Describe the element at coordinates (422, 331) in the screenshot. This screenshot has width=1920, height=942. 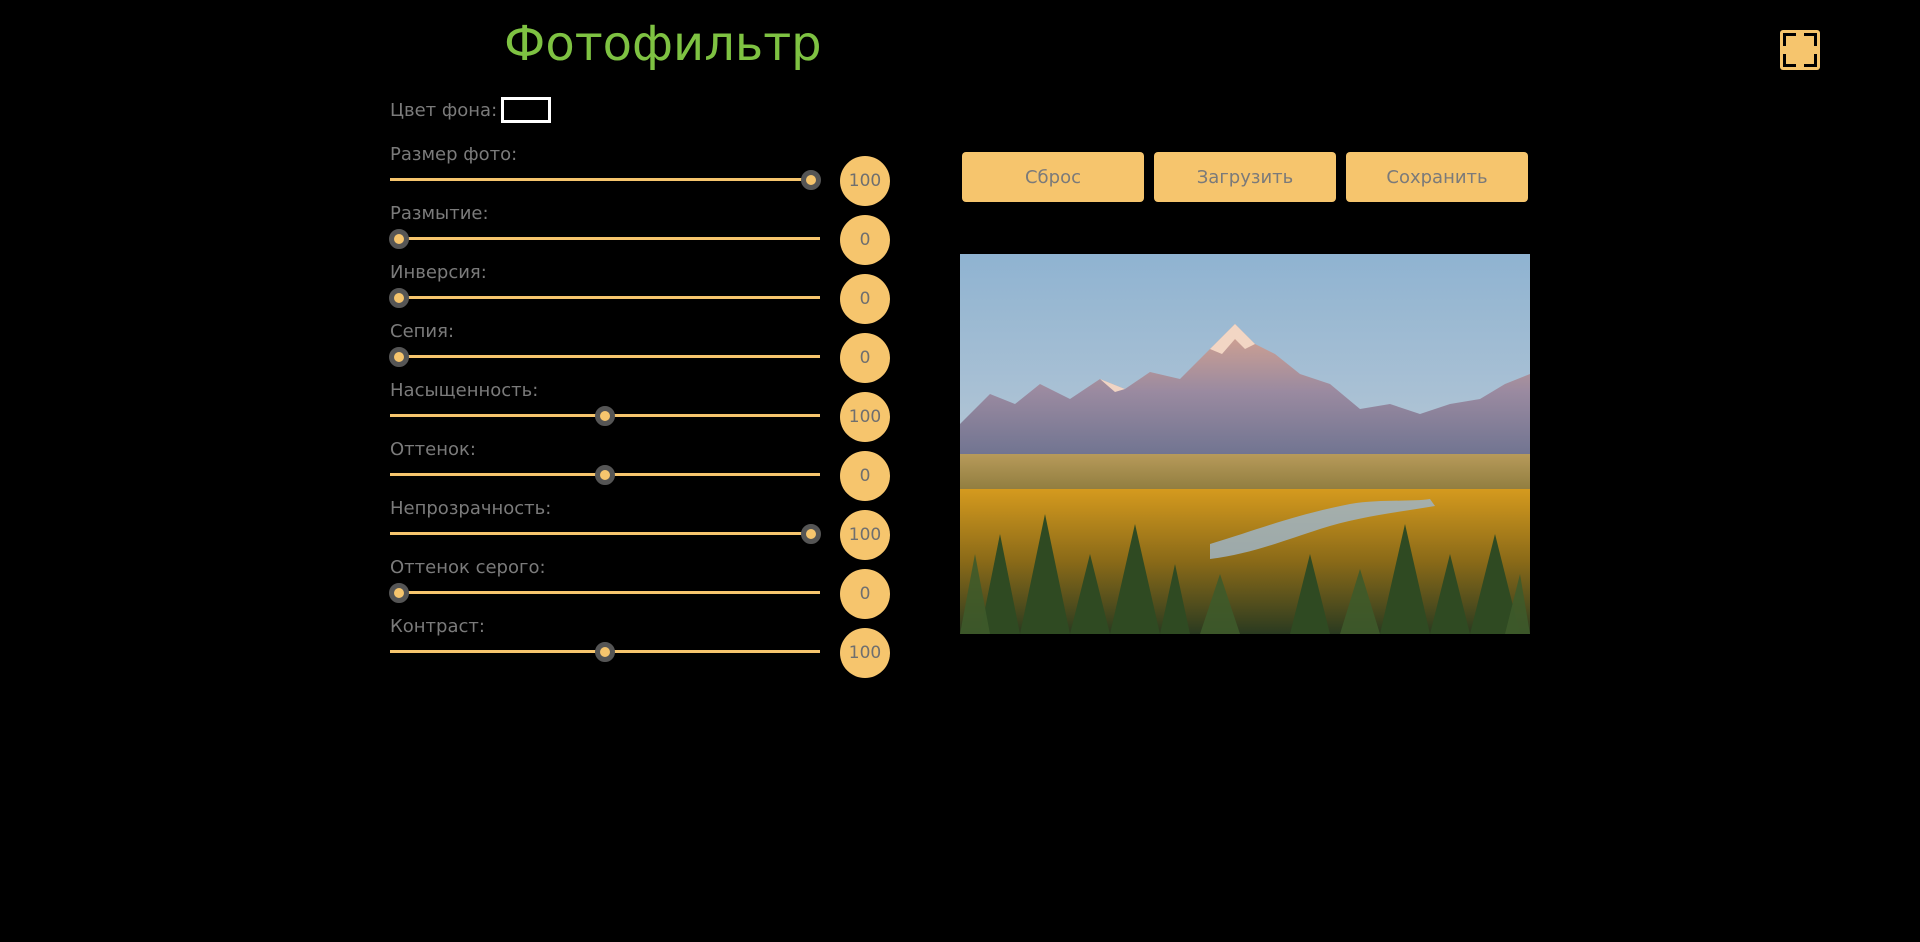
I see `slider-label: Сепия:` at that location.